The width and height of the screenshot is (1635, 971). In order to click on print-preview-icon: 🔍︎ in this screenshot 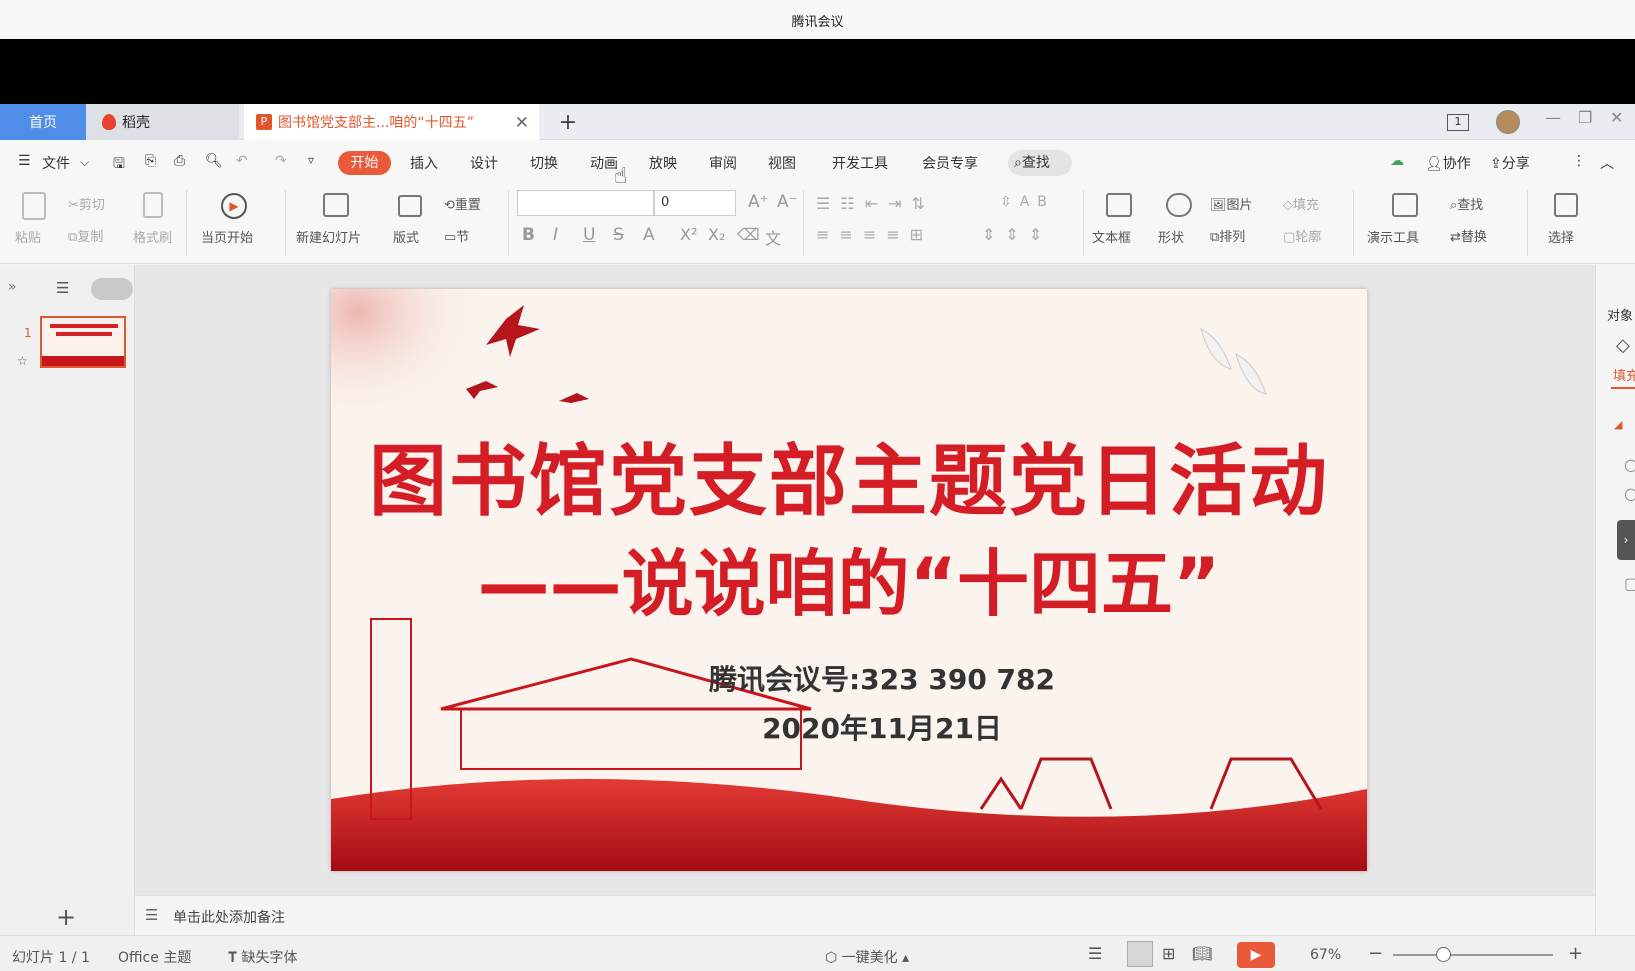, I will do `click(214, 161)`.